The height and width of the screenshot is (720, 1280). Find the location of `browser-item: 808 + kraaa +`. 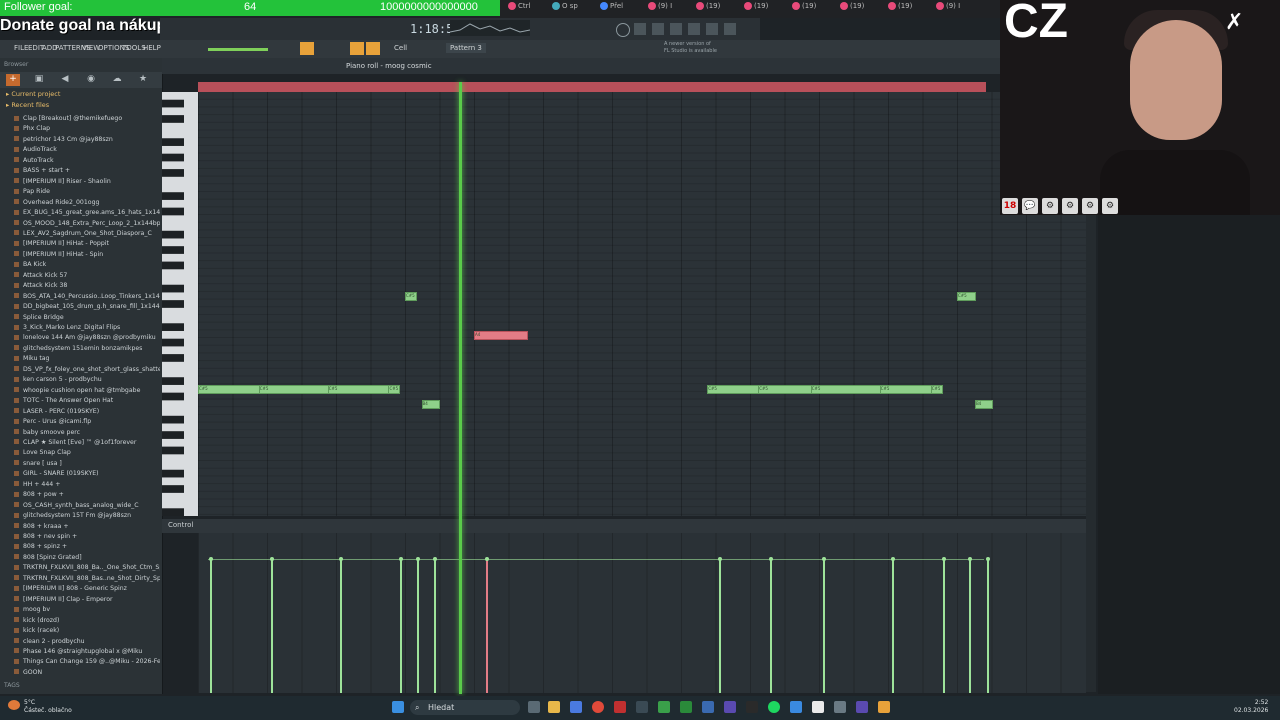

browser-item: 808 + kraaa + is located at coordinates (87, 527).